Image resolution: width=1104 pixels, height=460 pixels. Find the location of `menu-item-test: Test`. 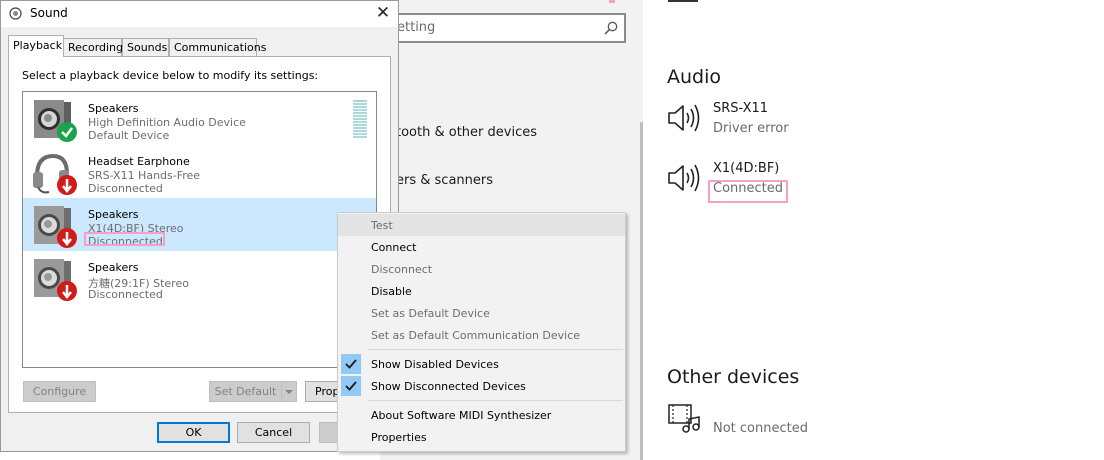

menu-item-test: Test is located at coordinates (481, 225).